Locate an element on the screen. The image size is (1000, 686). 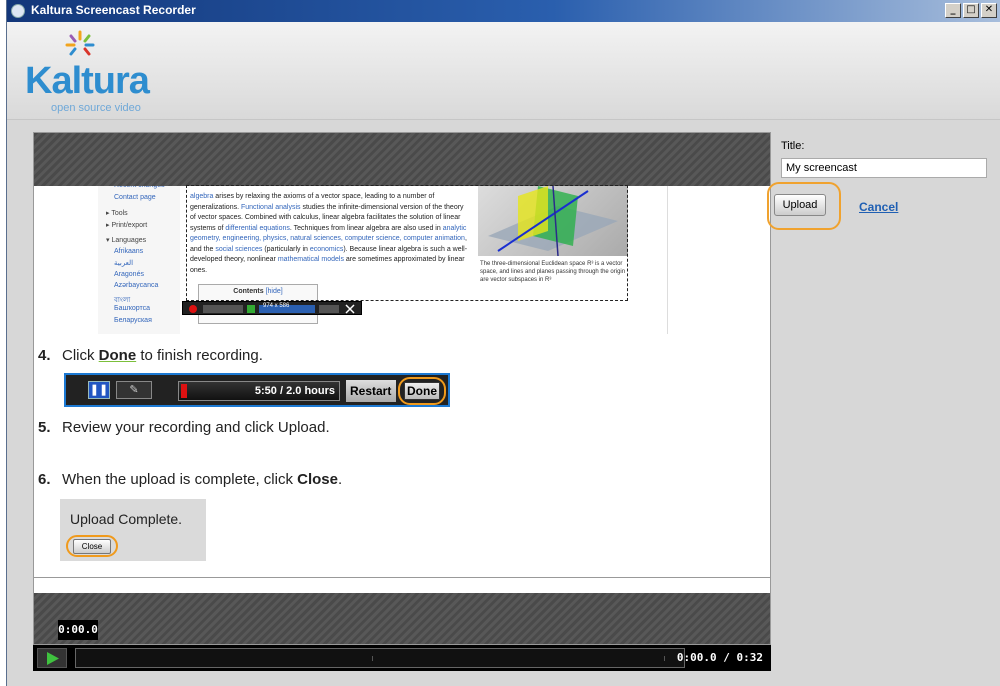
step-5-text: Review your recording and click Upload. is located at coordinates (196, 427).